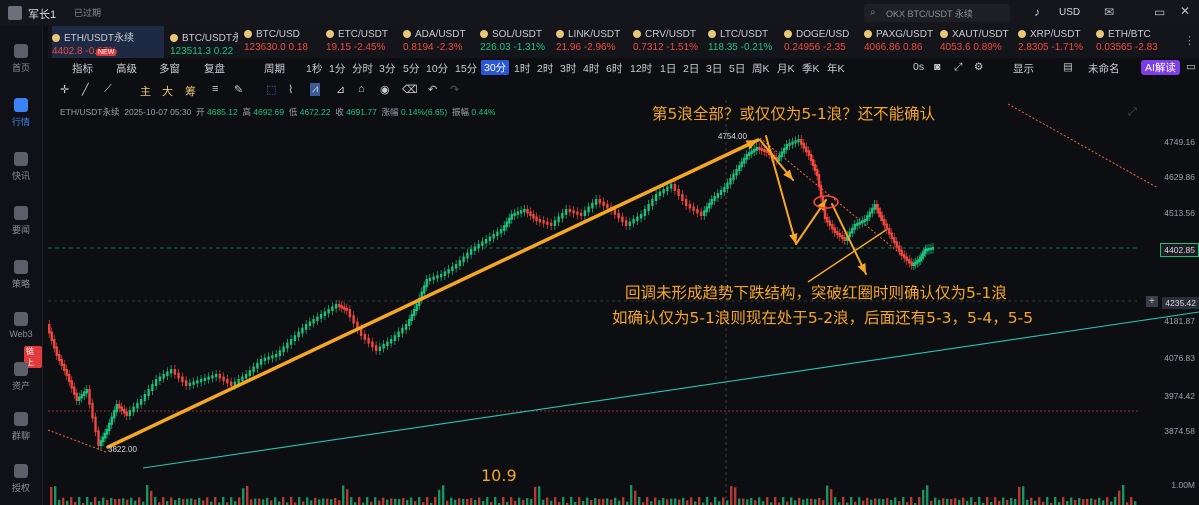  What do you see at coordinates (811, 68) in the screenshot?
I see `period-quarter: 季K` at bounding box center [811, 68].